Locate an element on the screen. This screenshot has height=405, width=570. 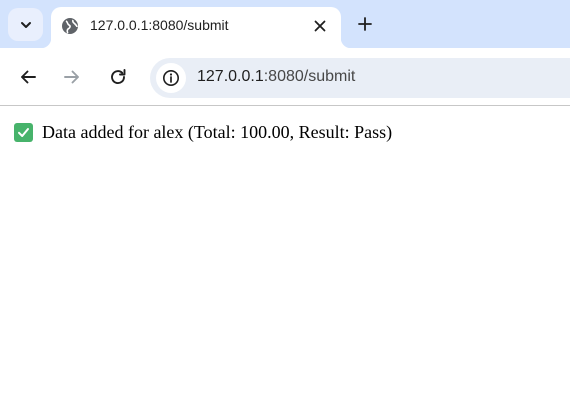
back-button is located at coordinates (28, 77).